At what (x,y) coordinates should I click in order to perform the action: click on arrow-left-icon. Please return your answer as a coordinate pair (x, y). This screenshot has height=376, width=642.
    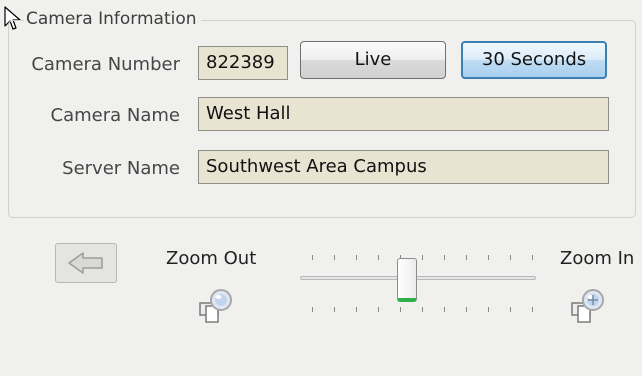
    Looking at the image, I should click on (85, 263).